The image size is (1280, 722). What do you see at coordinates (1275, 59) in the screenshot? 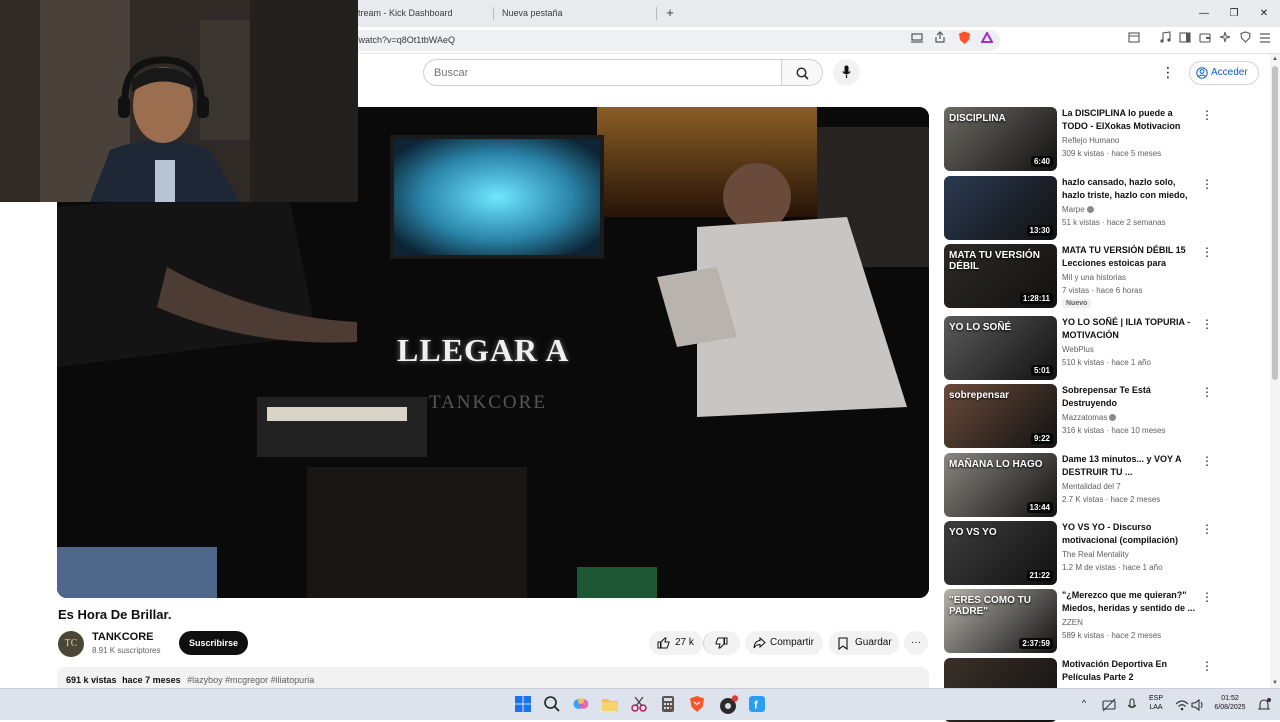
I see `scroll-up-icon: ▲` at bounding box center [1275, 59].